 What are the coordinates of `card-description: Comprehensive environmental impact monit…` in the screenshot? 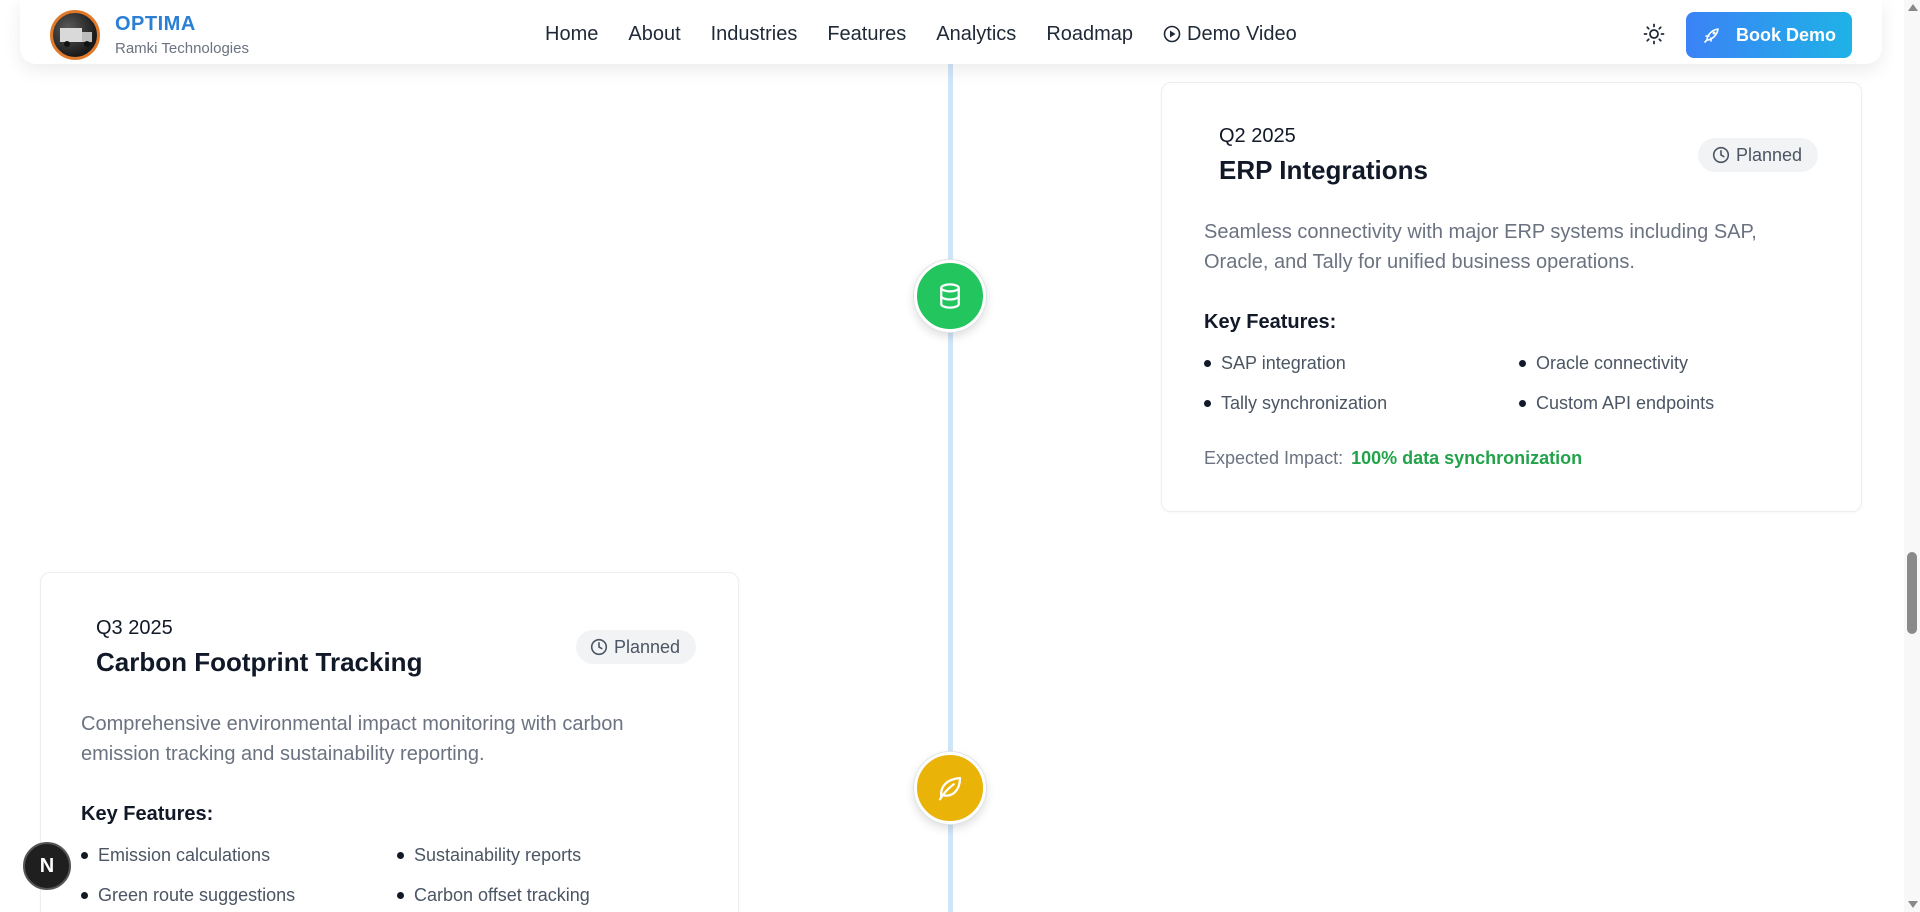 It's located at (391, 739).